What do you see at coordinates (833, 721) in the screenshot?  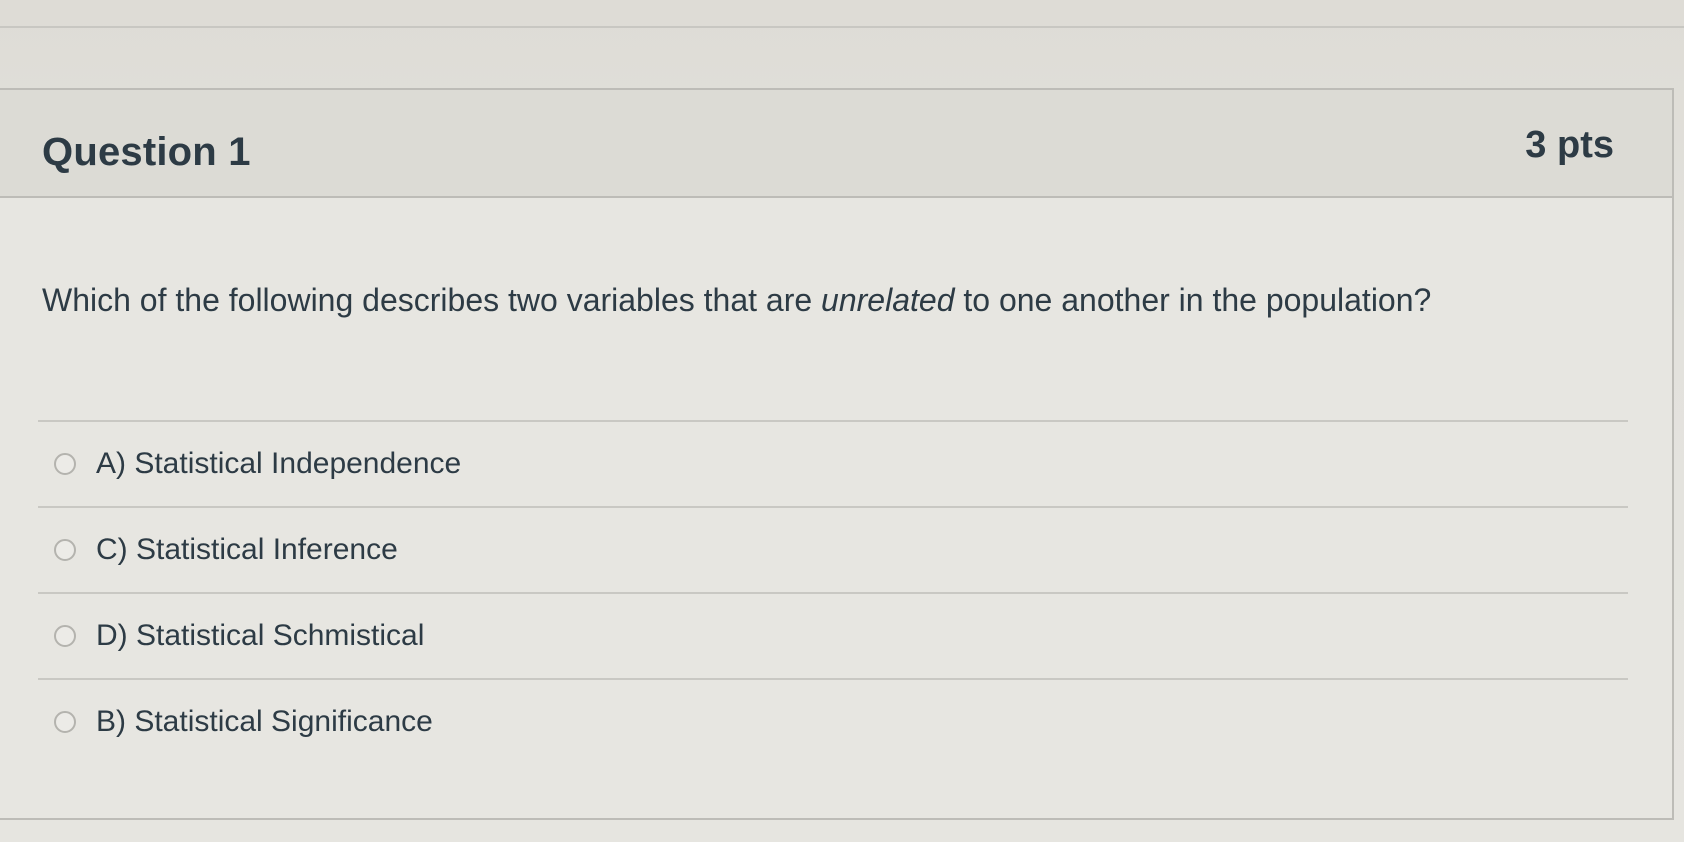 I see `answer-option: B) Statistical Significance` at bounding box center [833, 721].